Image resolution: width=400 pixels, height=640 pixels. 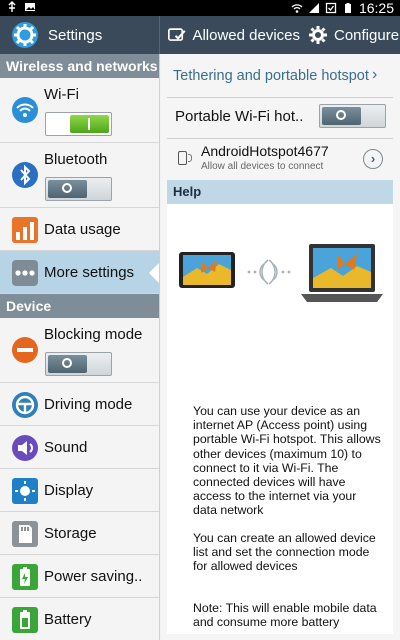 I want to click on sidebar-item-power-saving: Power saving.., so click(x=79, y=576).